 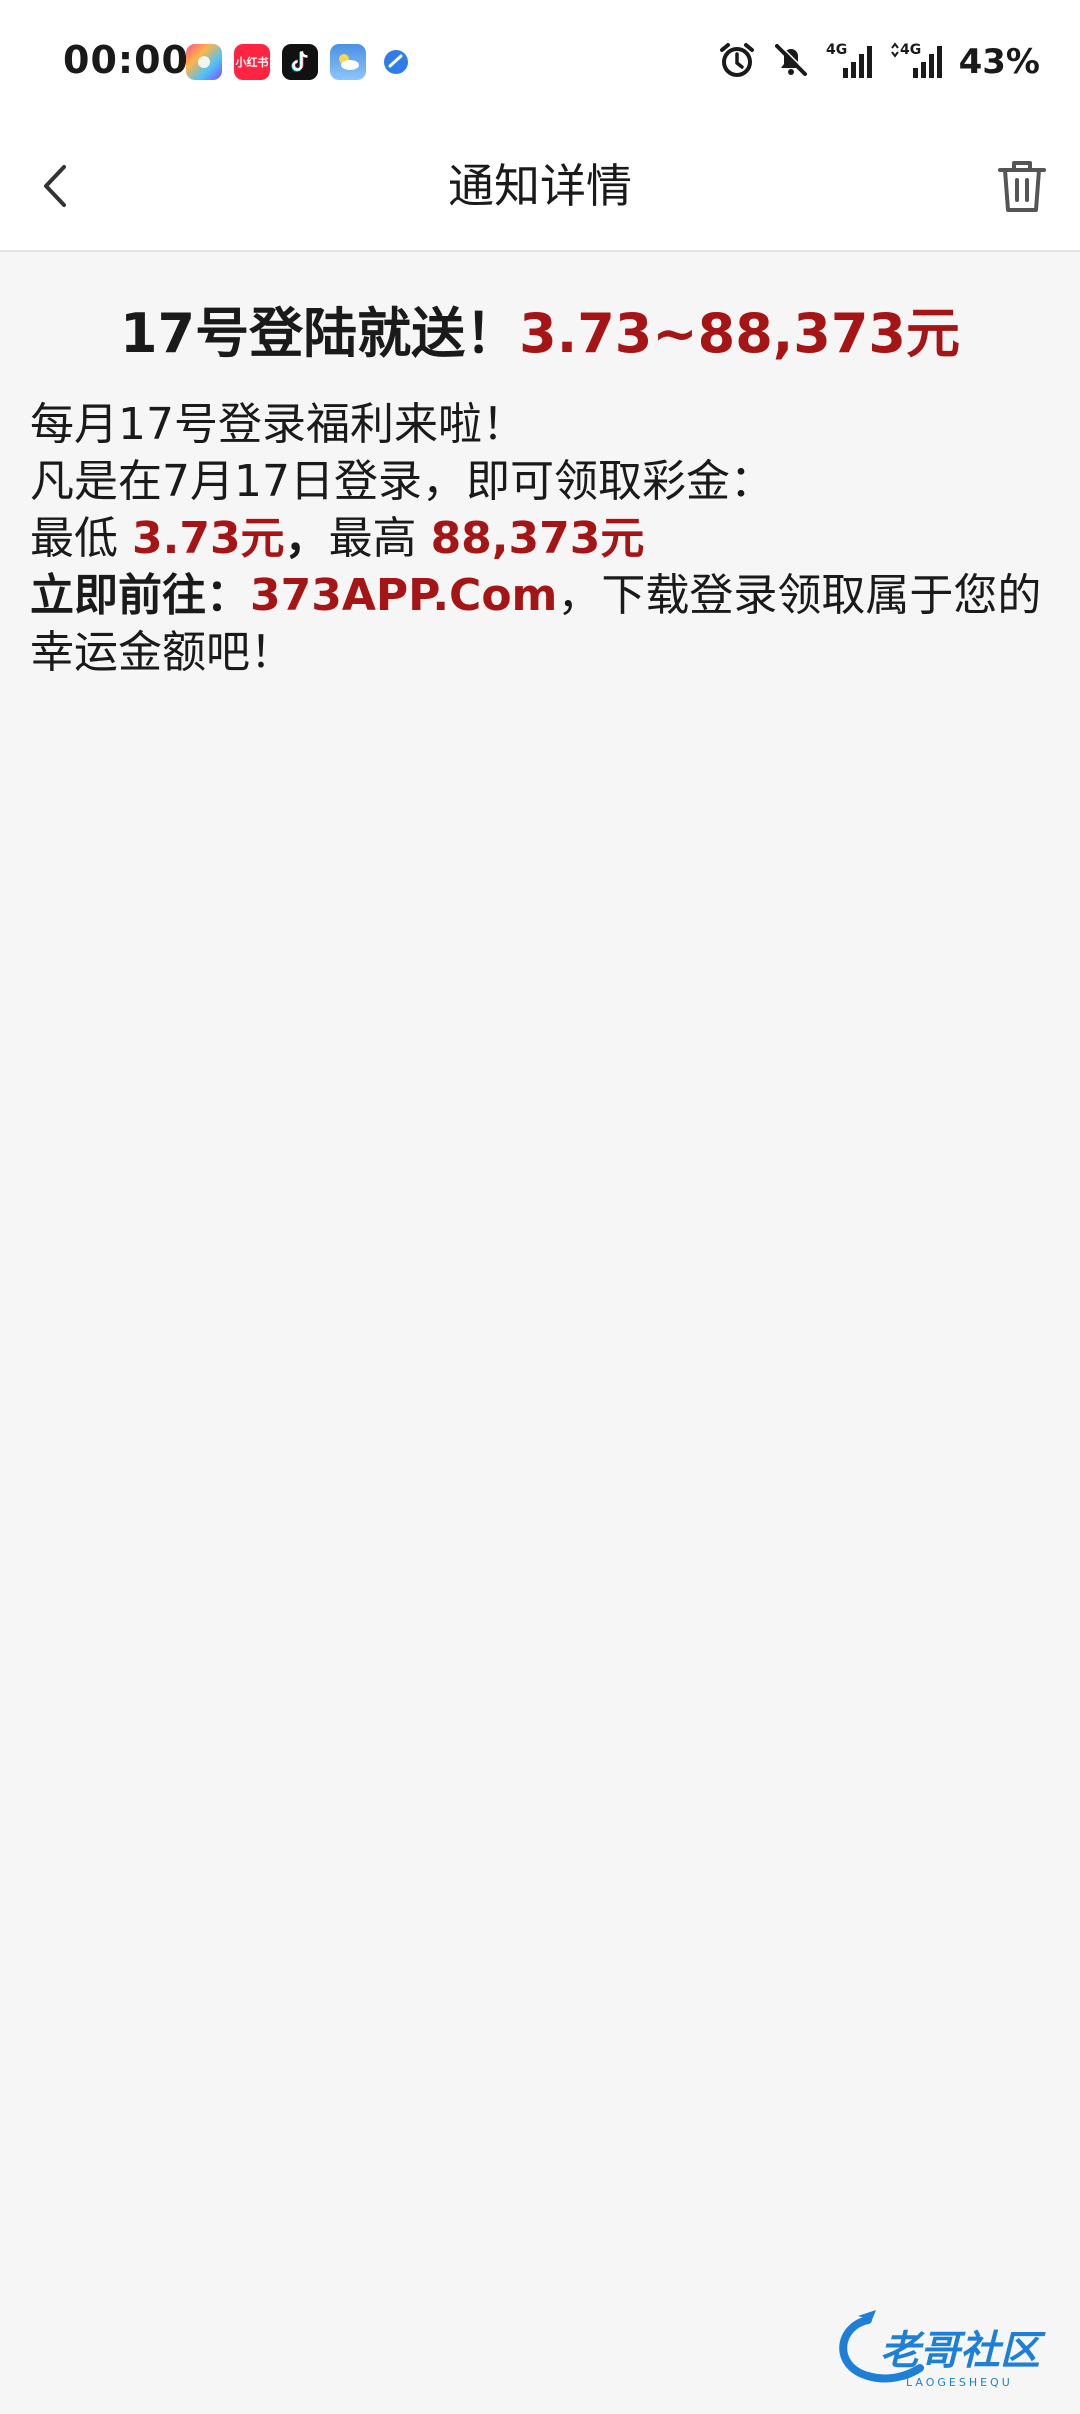 What do you see at coordinates (81, 538) in the screenshot?
I see `min-label: 最低` at bounding box center [81, 538].